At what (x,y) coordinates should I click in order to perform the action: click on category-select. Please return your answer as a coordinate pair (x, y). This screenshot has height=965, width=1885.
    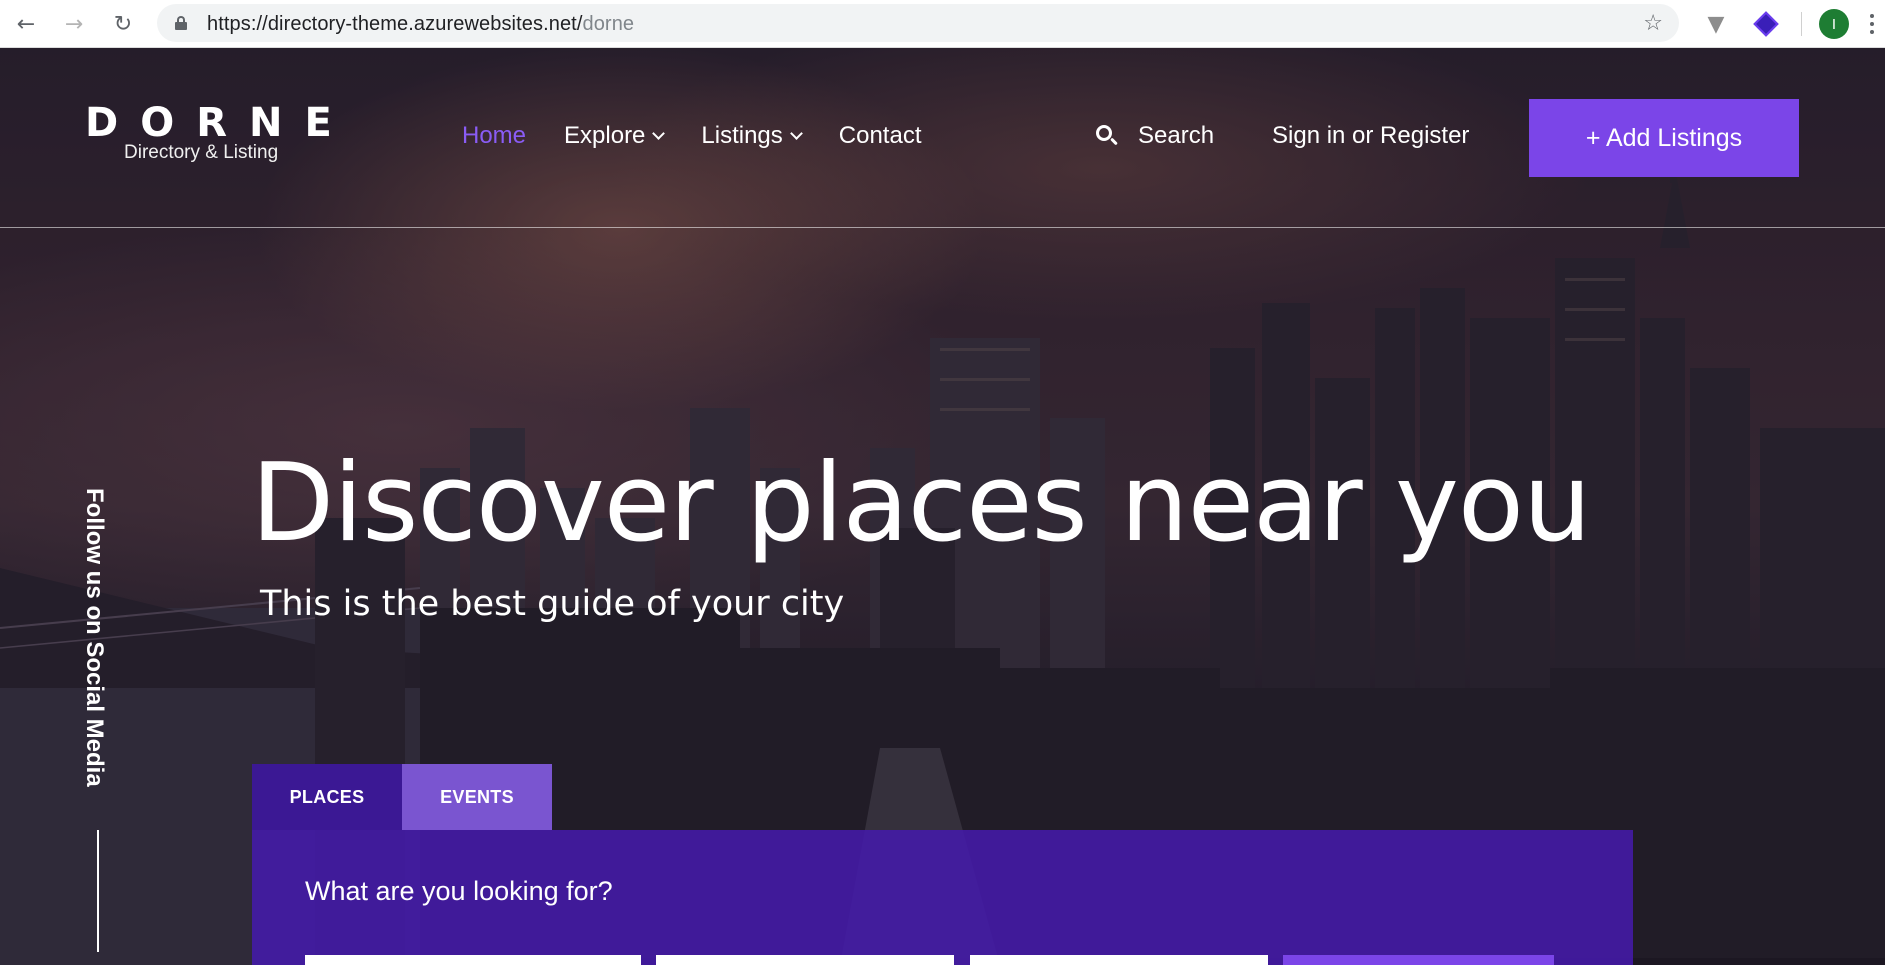
    Looking at the image, I should click on (1119, 960).